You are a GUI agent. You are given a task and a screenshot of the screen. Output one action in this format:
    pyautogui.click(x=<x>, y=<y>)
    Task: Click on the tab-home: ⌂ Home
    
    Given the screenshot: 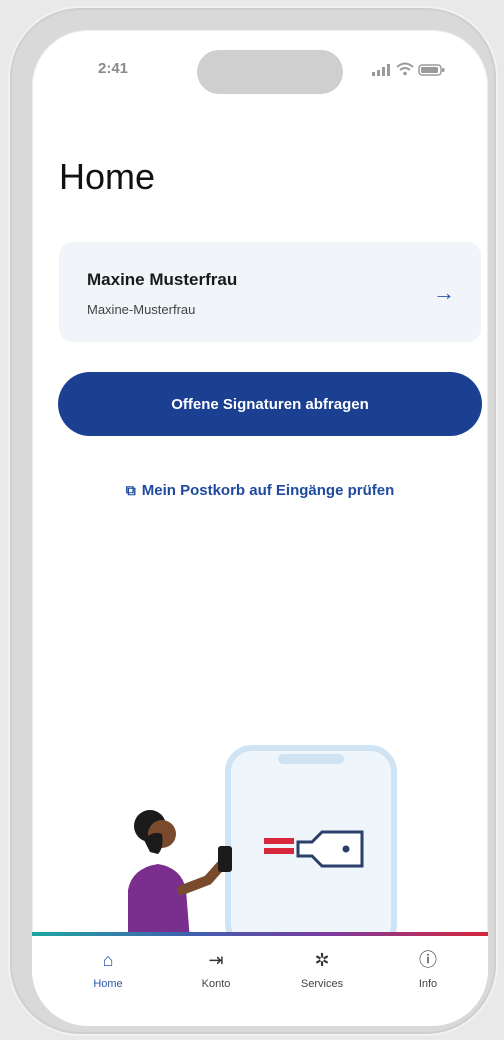 What is the action you would take?
    pyautogui.click(x=108, y=976)
    